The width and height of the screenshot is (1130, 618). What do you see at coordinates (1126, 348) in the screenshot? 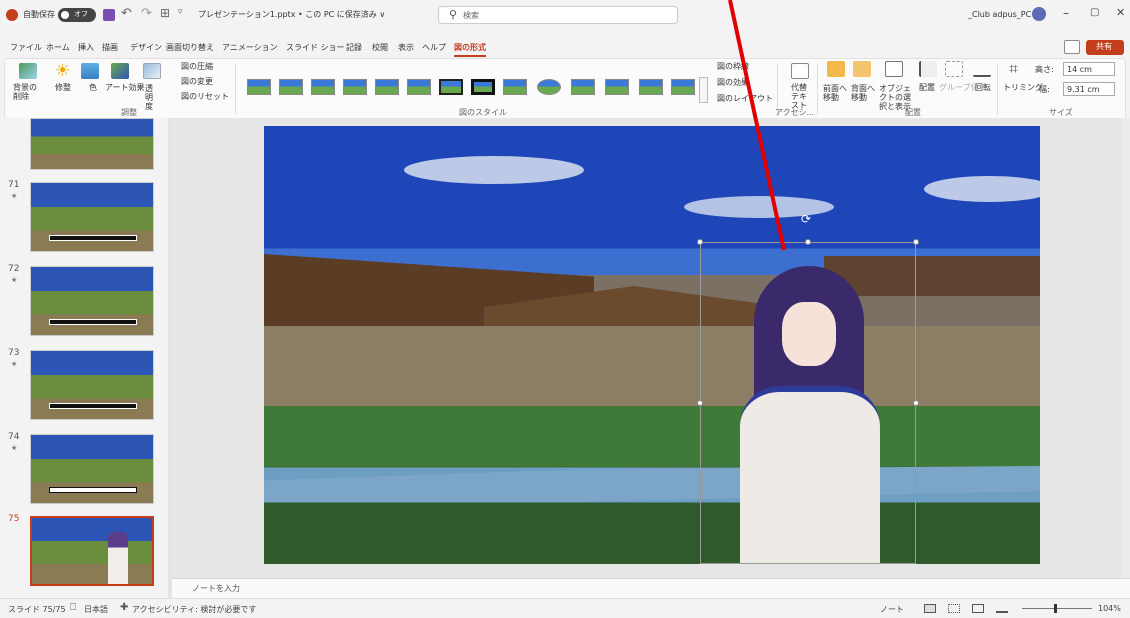
I see `canvas-scrollbar` at bounding box center [1126, 348].